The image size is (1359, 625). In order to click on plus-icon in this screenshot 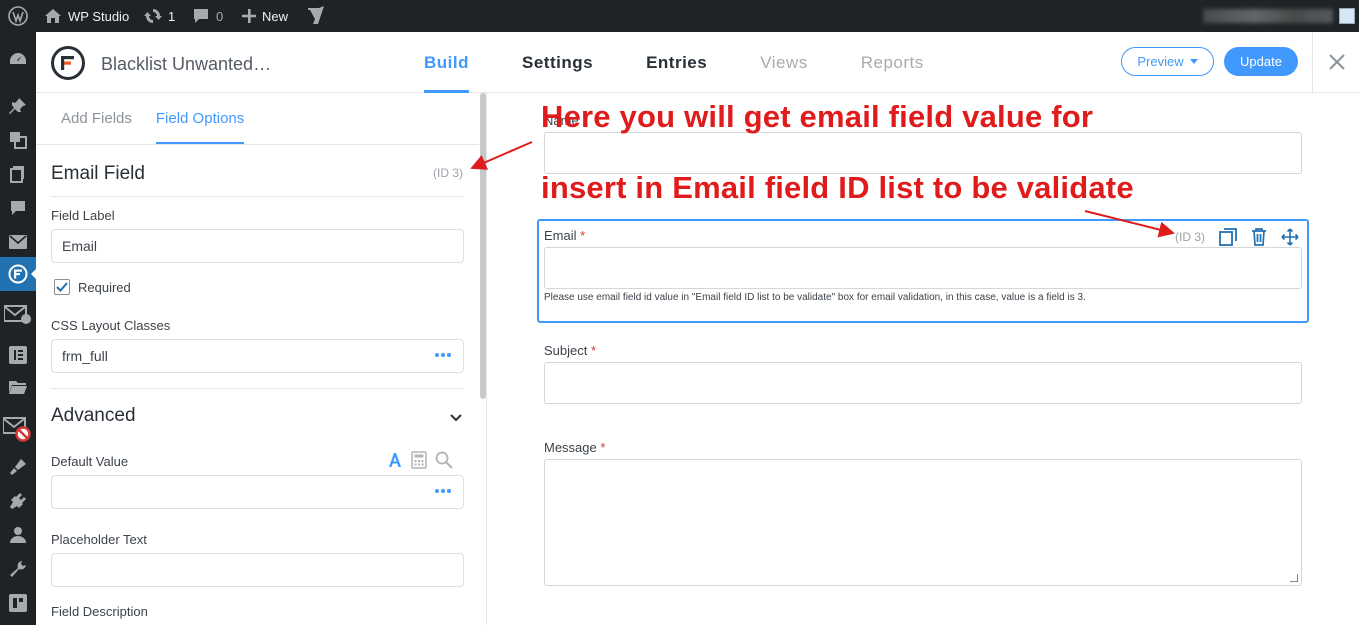, I will do `click(249, 16)`.